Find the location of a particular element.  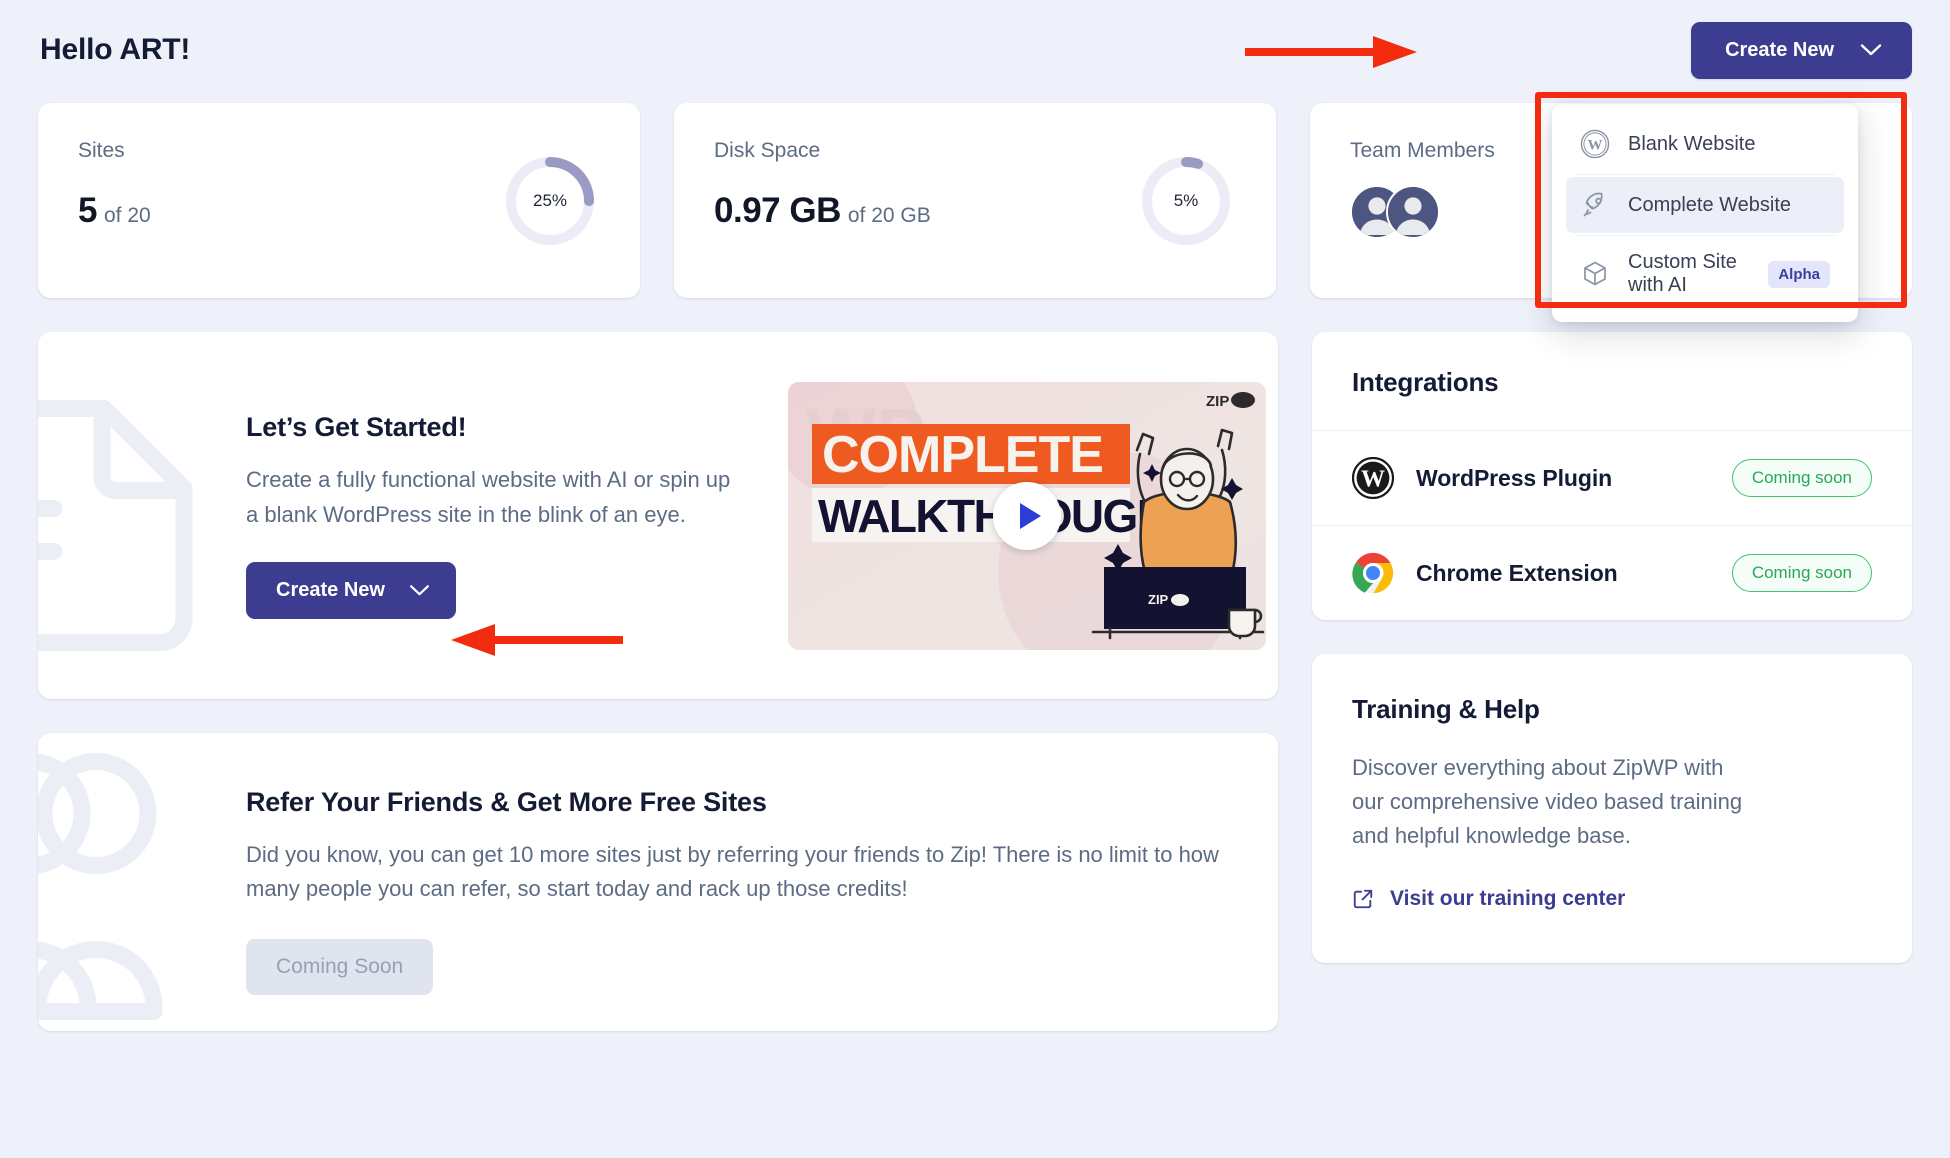

donut-chart-sites: 25% is located at coordinates (550, 201).